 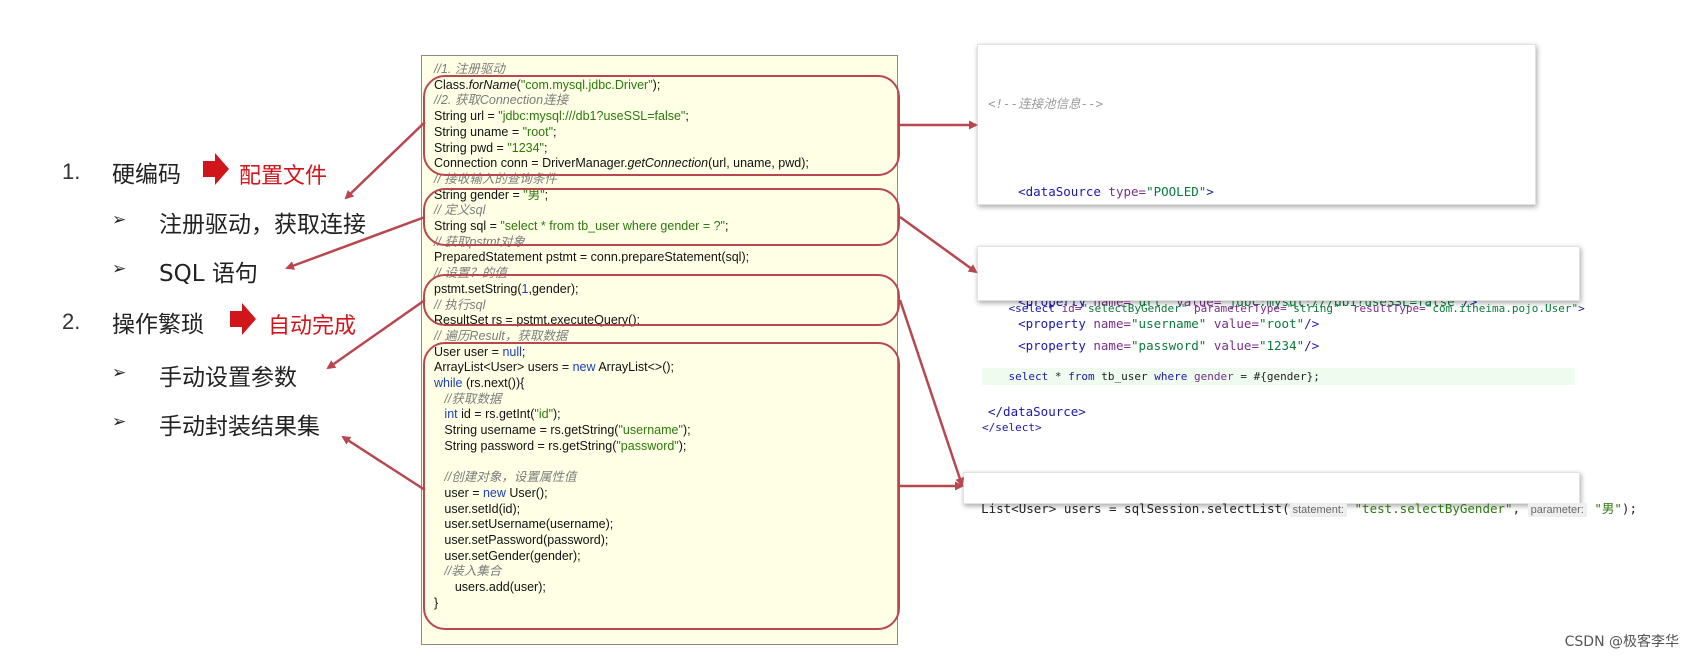 What do you see at coordinates (355, 242) in the screenshot?
I see `arrow-to-sql` at bounding box center [355, 242].